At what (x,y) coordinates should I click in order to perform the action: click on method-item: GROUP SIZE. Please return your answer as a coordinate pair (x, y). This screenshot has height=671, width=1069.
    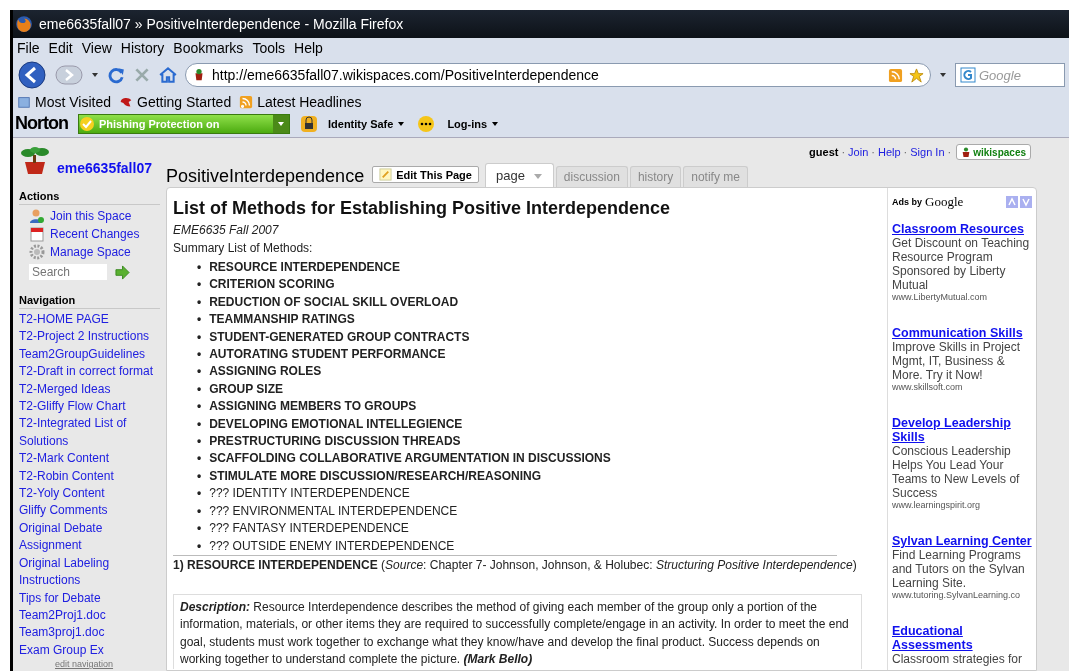
    Looking at the image, I should click on (246, 389).